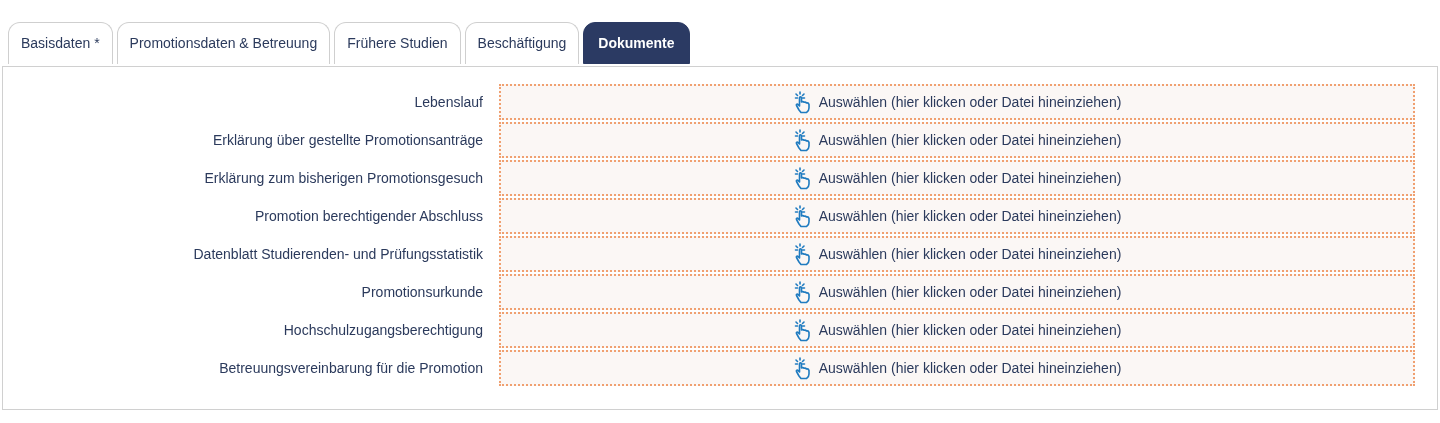 This screenshot has width=1440, height=423. I want to click on tab: Basisdaten *, so click(60, 43).